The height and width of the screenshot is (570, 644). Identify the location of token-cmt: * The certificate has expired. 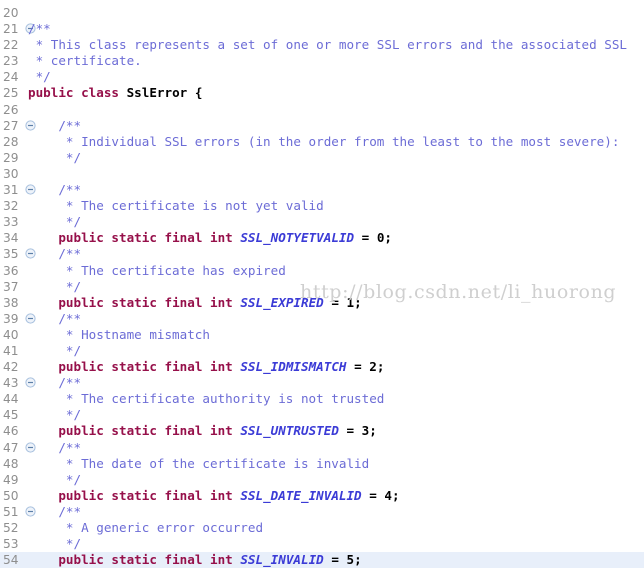
(157, 270).